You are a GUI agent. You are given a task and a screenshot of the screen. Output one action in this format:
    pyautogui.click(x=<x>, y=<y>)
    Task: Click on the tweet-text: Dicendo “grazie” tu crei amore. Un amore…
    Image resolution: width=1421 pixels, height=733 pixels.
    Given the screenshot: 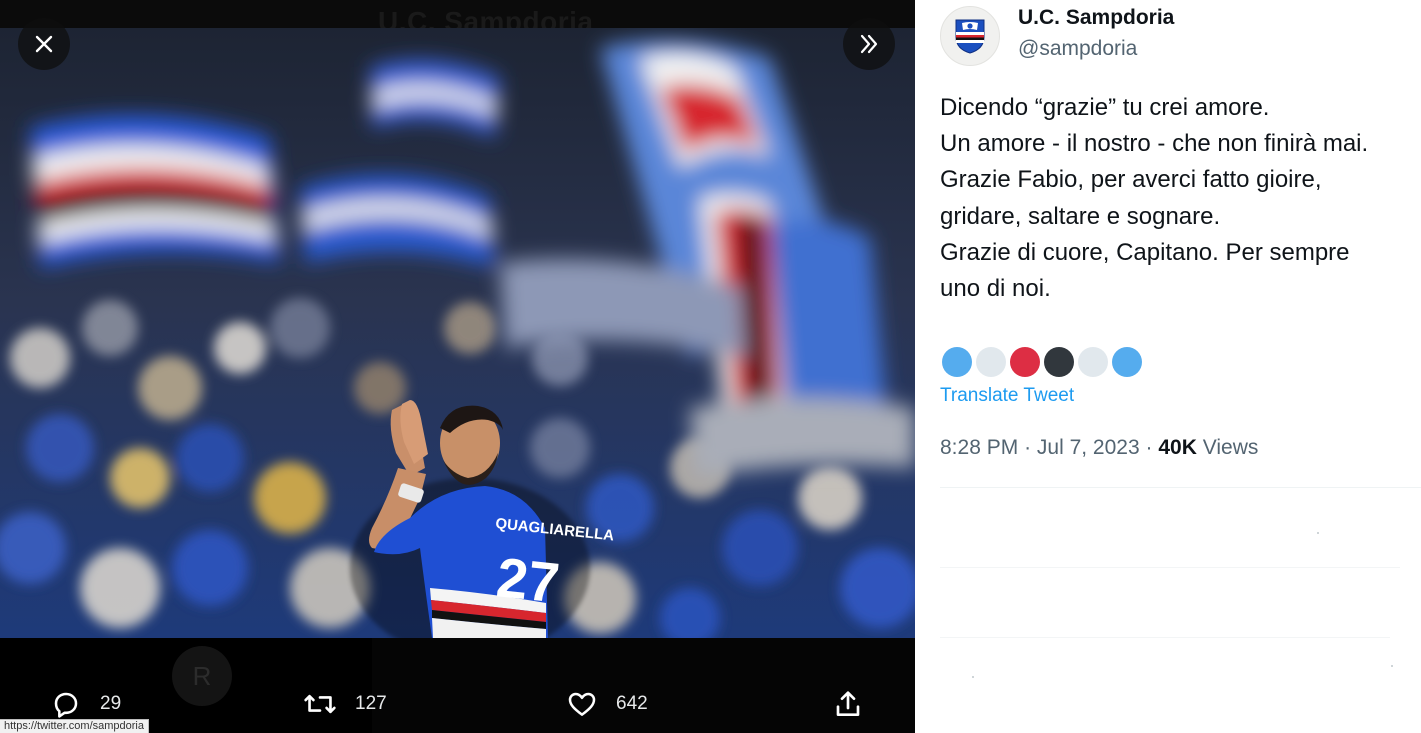 What is the action you would take?
    pyautogui.click(x=1180, y=198)
    